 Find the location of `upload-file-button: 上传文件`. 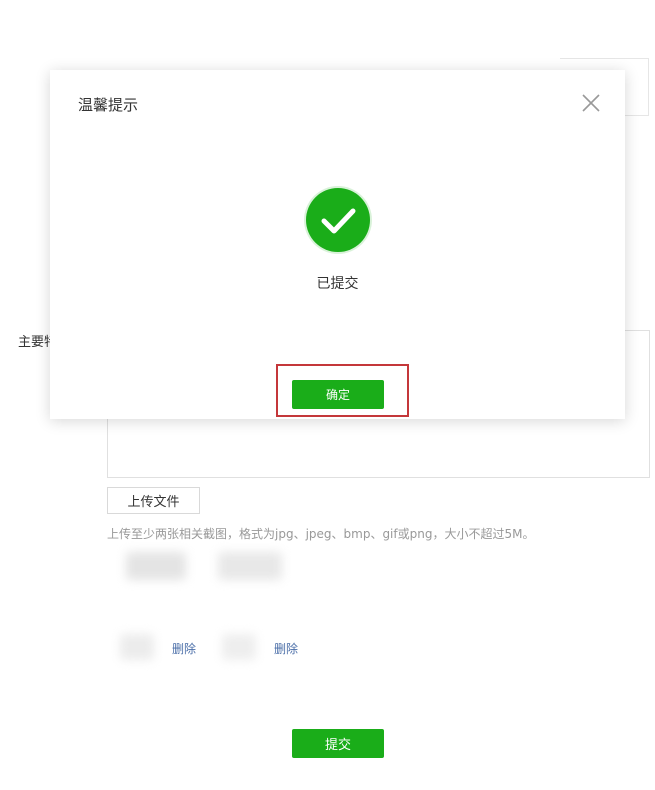

upload-file-button: 上传文件 is located at coordinates (153, 500).